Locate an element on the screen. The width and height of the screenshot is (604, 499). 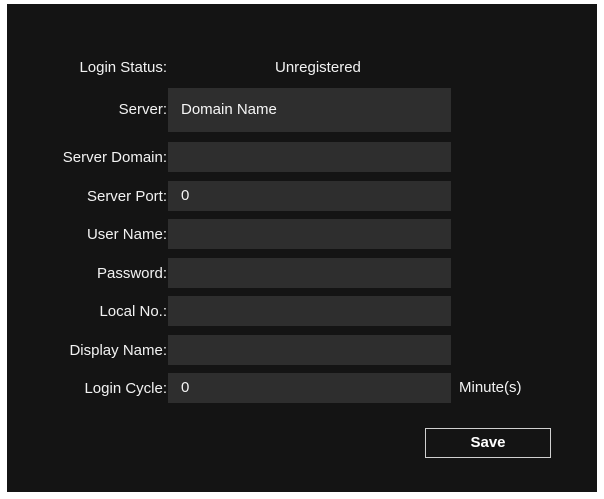
display-name-label: Display Name: is located at coordinates (118, 350).